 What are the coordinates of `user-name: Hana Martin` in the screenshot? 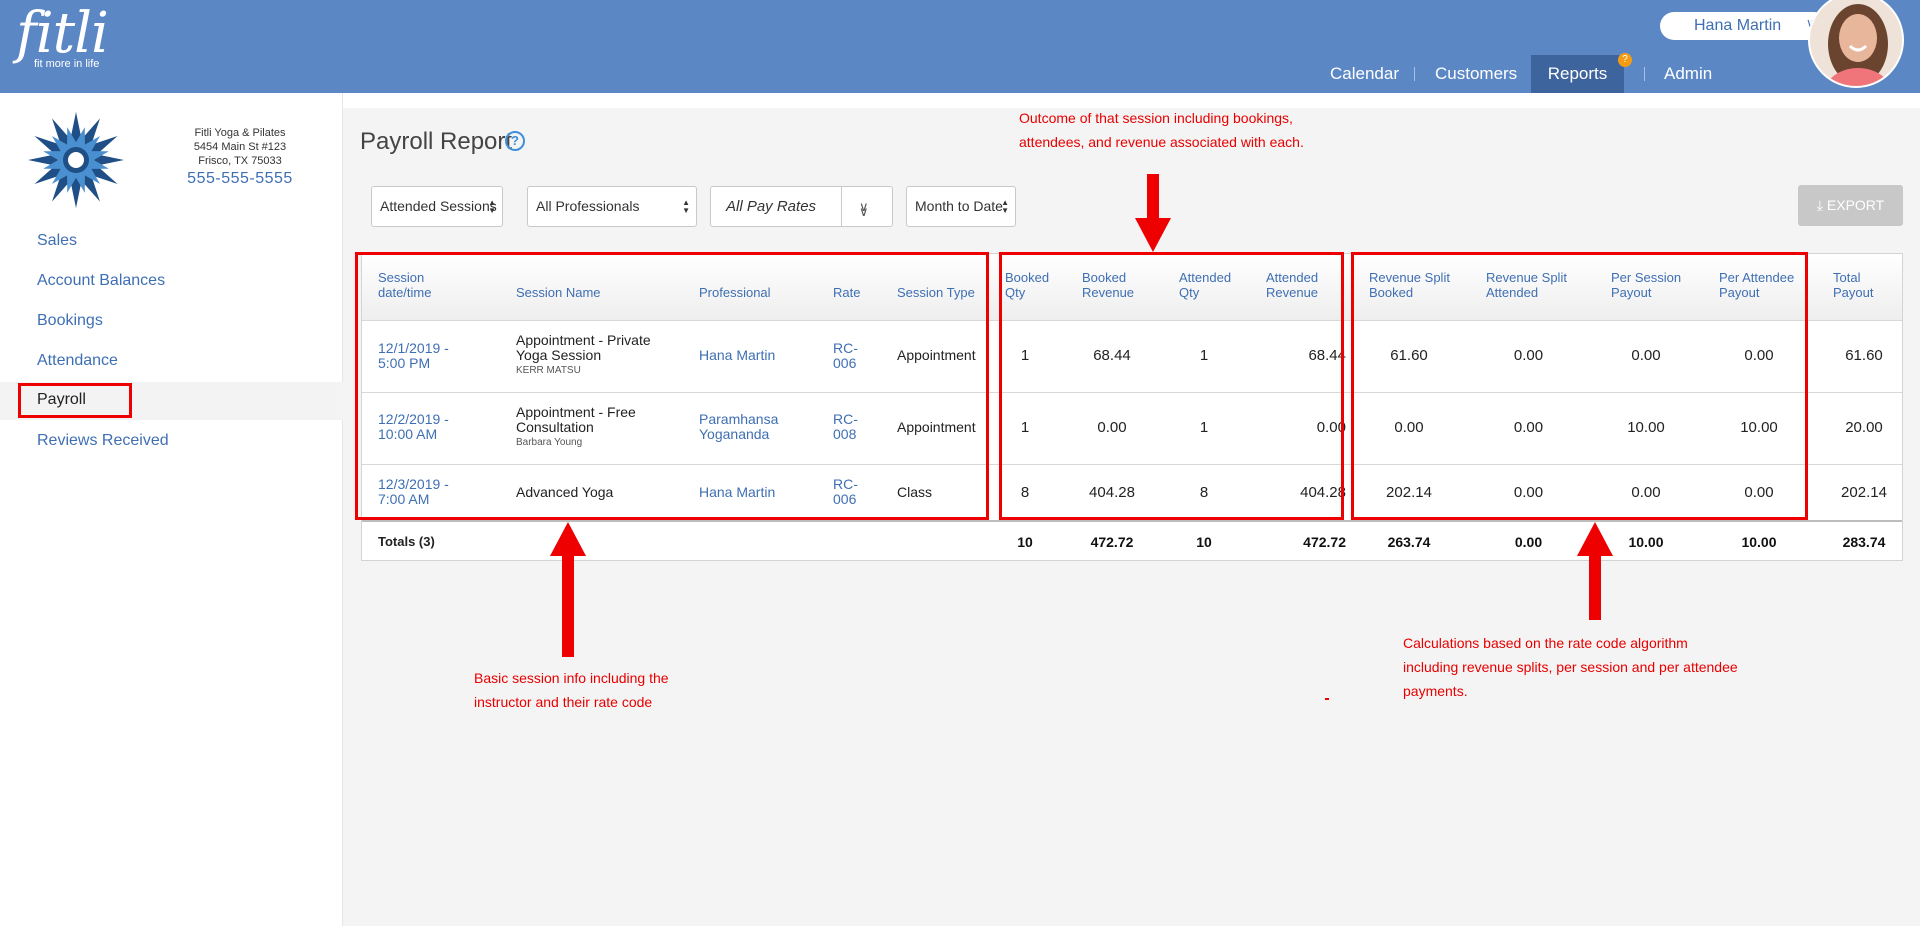 It's located at (1738, 25).